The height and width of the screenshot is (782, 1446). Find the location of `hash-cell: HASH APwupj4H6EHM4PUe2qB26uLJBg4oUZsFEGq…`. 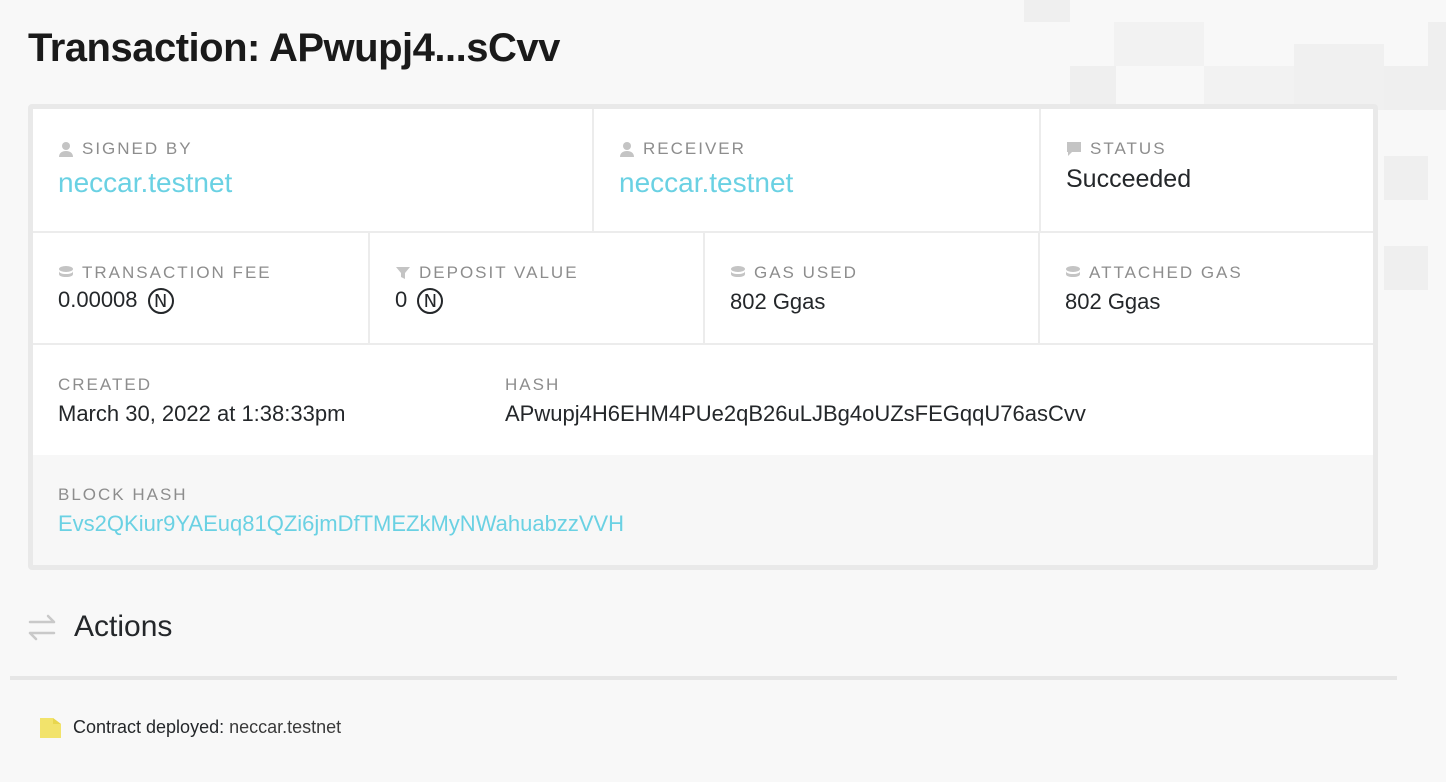

hash-cell: HASH APwupj4H6EHM4PUe2qB26uLJBg4oUZsFEGq… is located at coordinates (926, 400).